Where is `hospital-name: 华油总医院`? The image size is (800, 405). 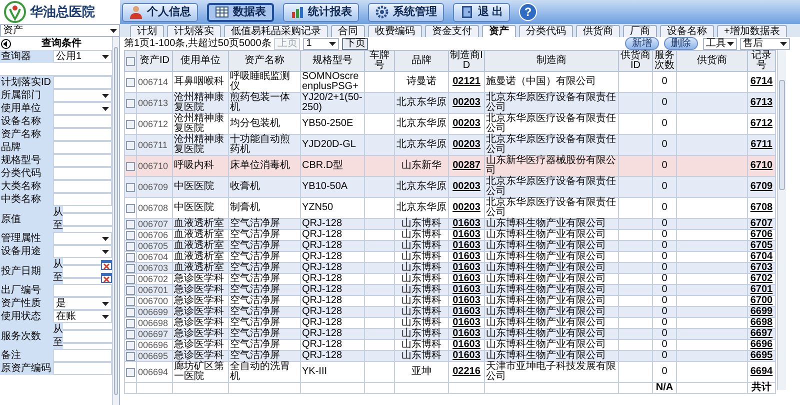
hospital-name: 华油总医院 is located at coordinates (62, 12).